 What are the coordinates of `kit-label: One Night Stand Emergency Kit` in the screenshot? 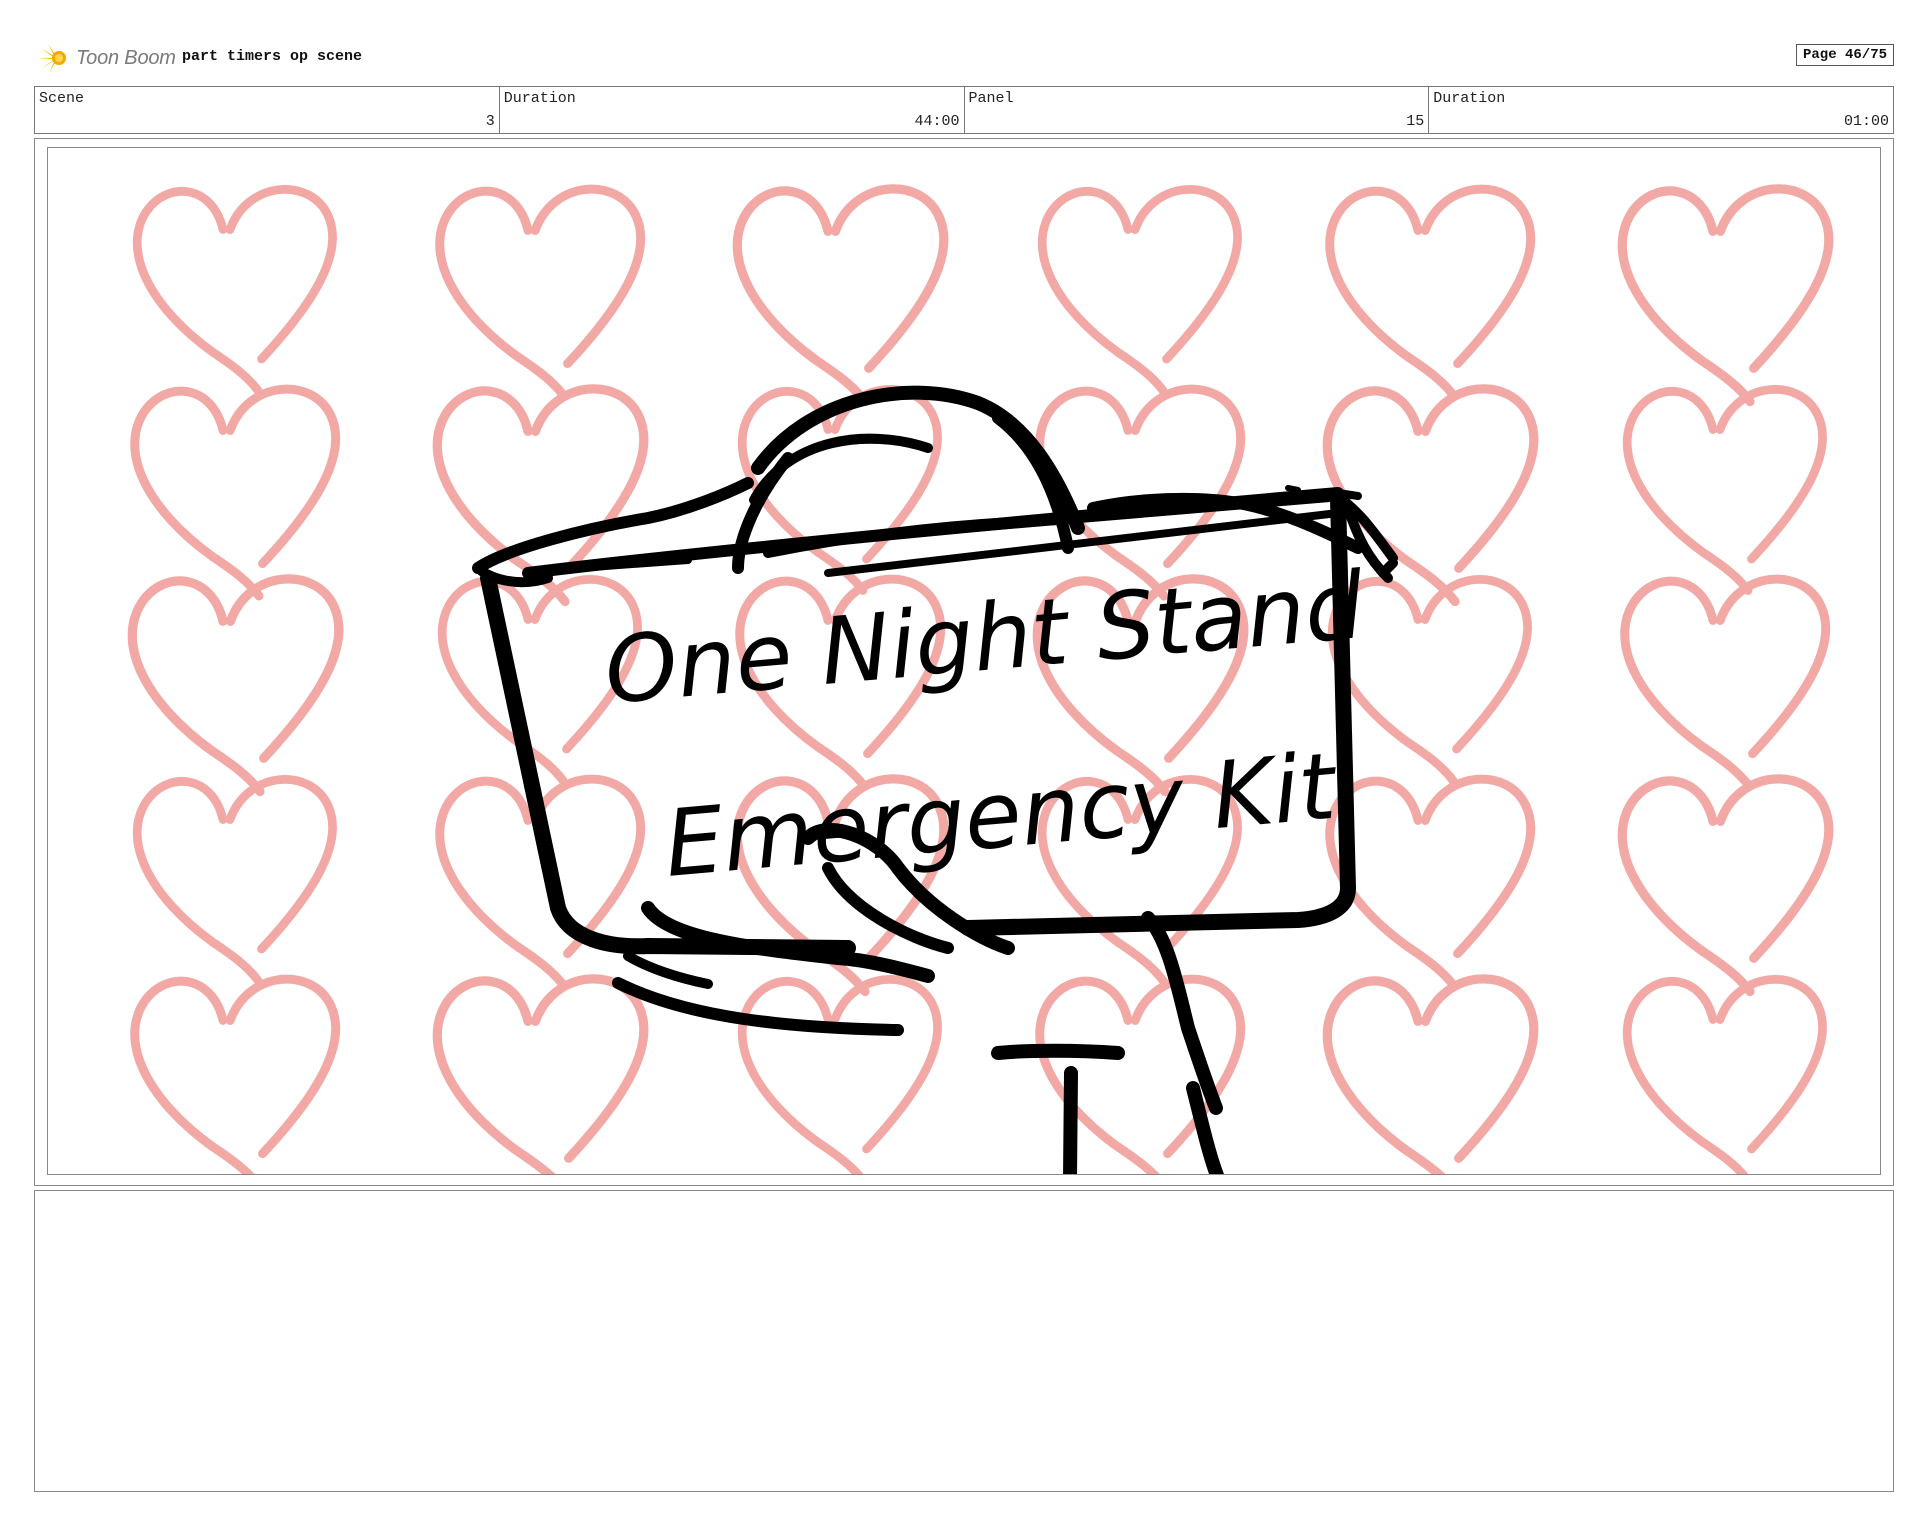 It's located at (985, 725).